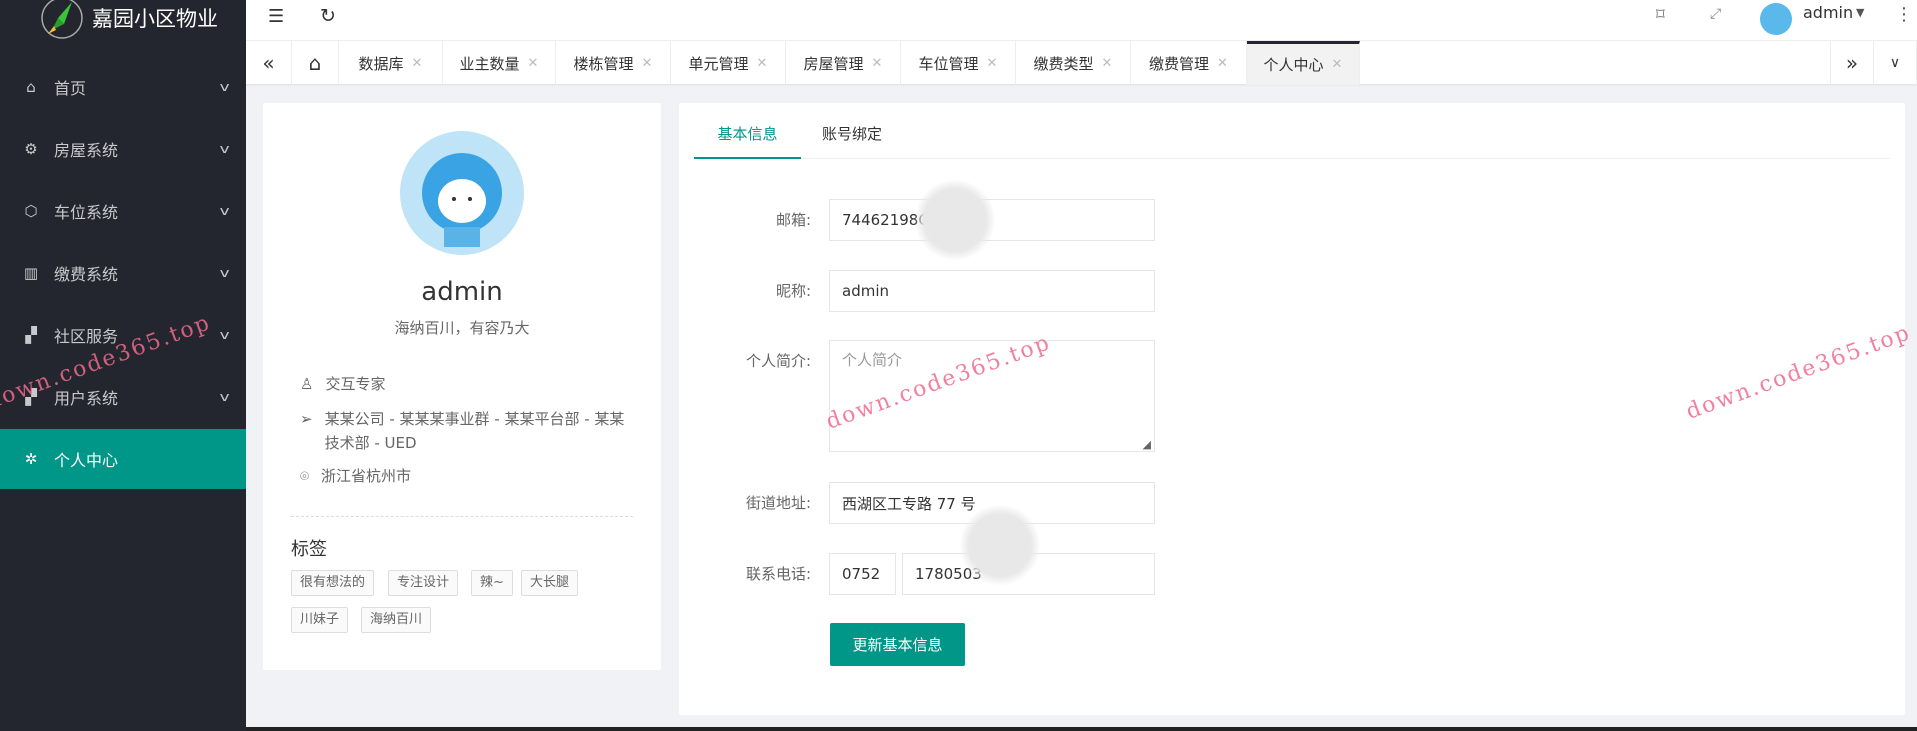 This screenshot has height=731, width=1917. Describe the element at coordinates (1303, 63) in the screenshot. I see `tab-profile: 个人中心 ✕` at that location.